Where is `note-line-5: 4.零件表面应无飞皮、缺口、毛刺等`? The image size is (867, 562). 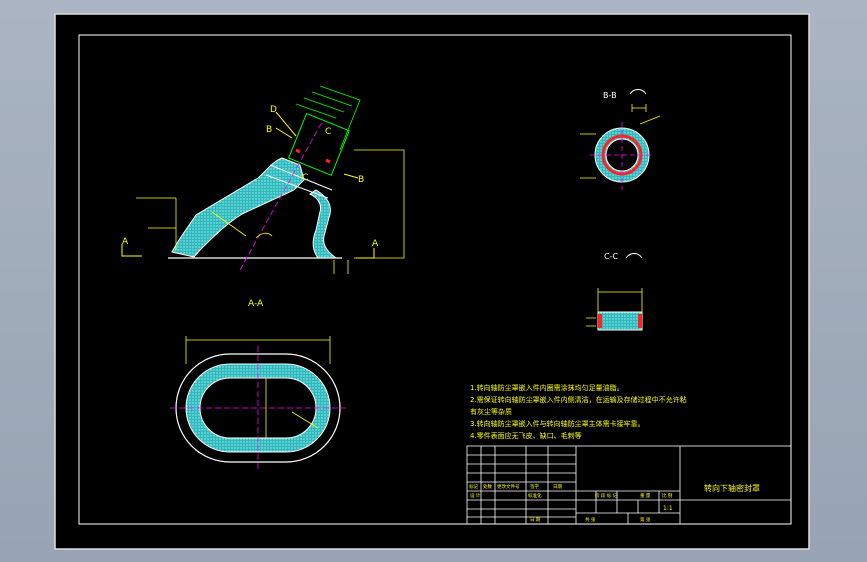 note-line-5: 4.零件表面应无飞皮、缺口、毛刺等 is located at coordinates (526, 435).